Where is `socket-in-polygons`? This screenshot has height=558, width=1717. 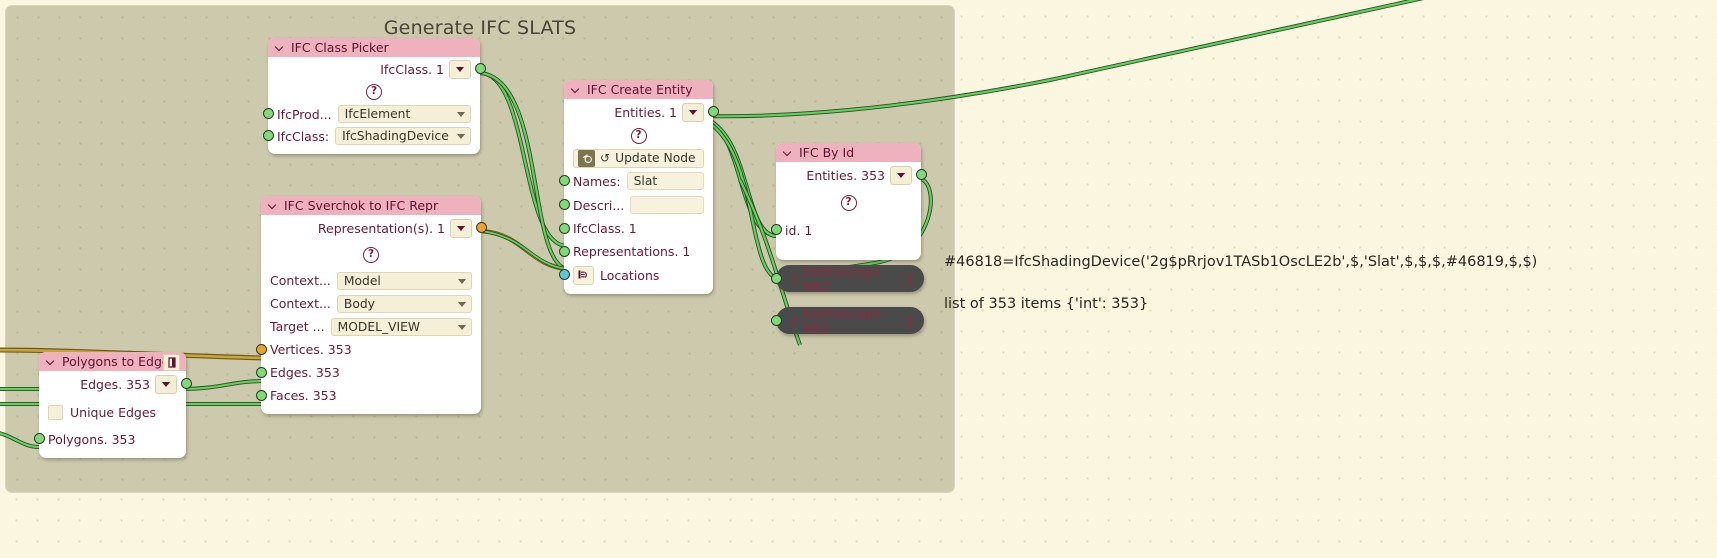
socket-in-polygons is located at coordinates (39, 438).